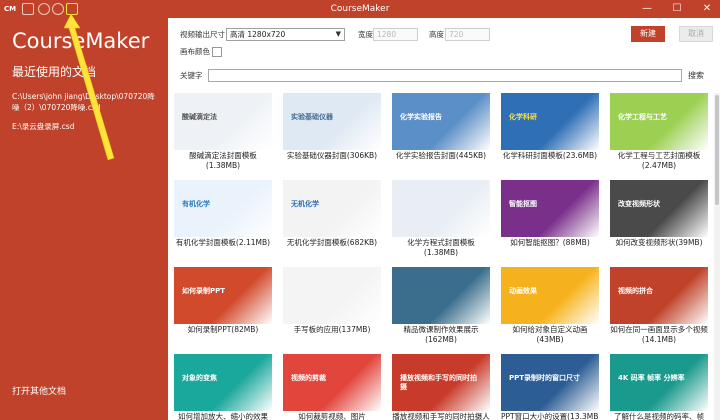 The width and height of the screenshot is (720, 420). What do you see at coordinates (332, 208) in the screenshot?
I see `template-thumbnail: 无机化学` at bounding box center [332, 208].